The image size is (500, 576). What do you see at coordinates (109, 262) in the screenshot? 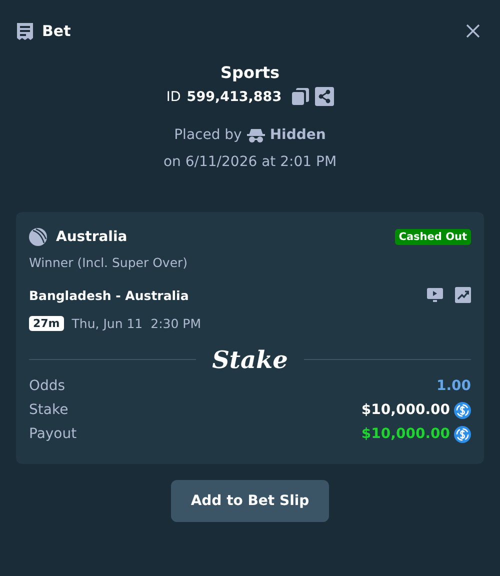
I see `market-name: Winner (Incl. Super Over)` at bounding box center [109, 262].